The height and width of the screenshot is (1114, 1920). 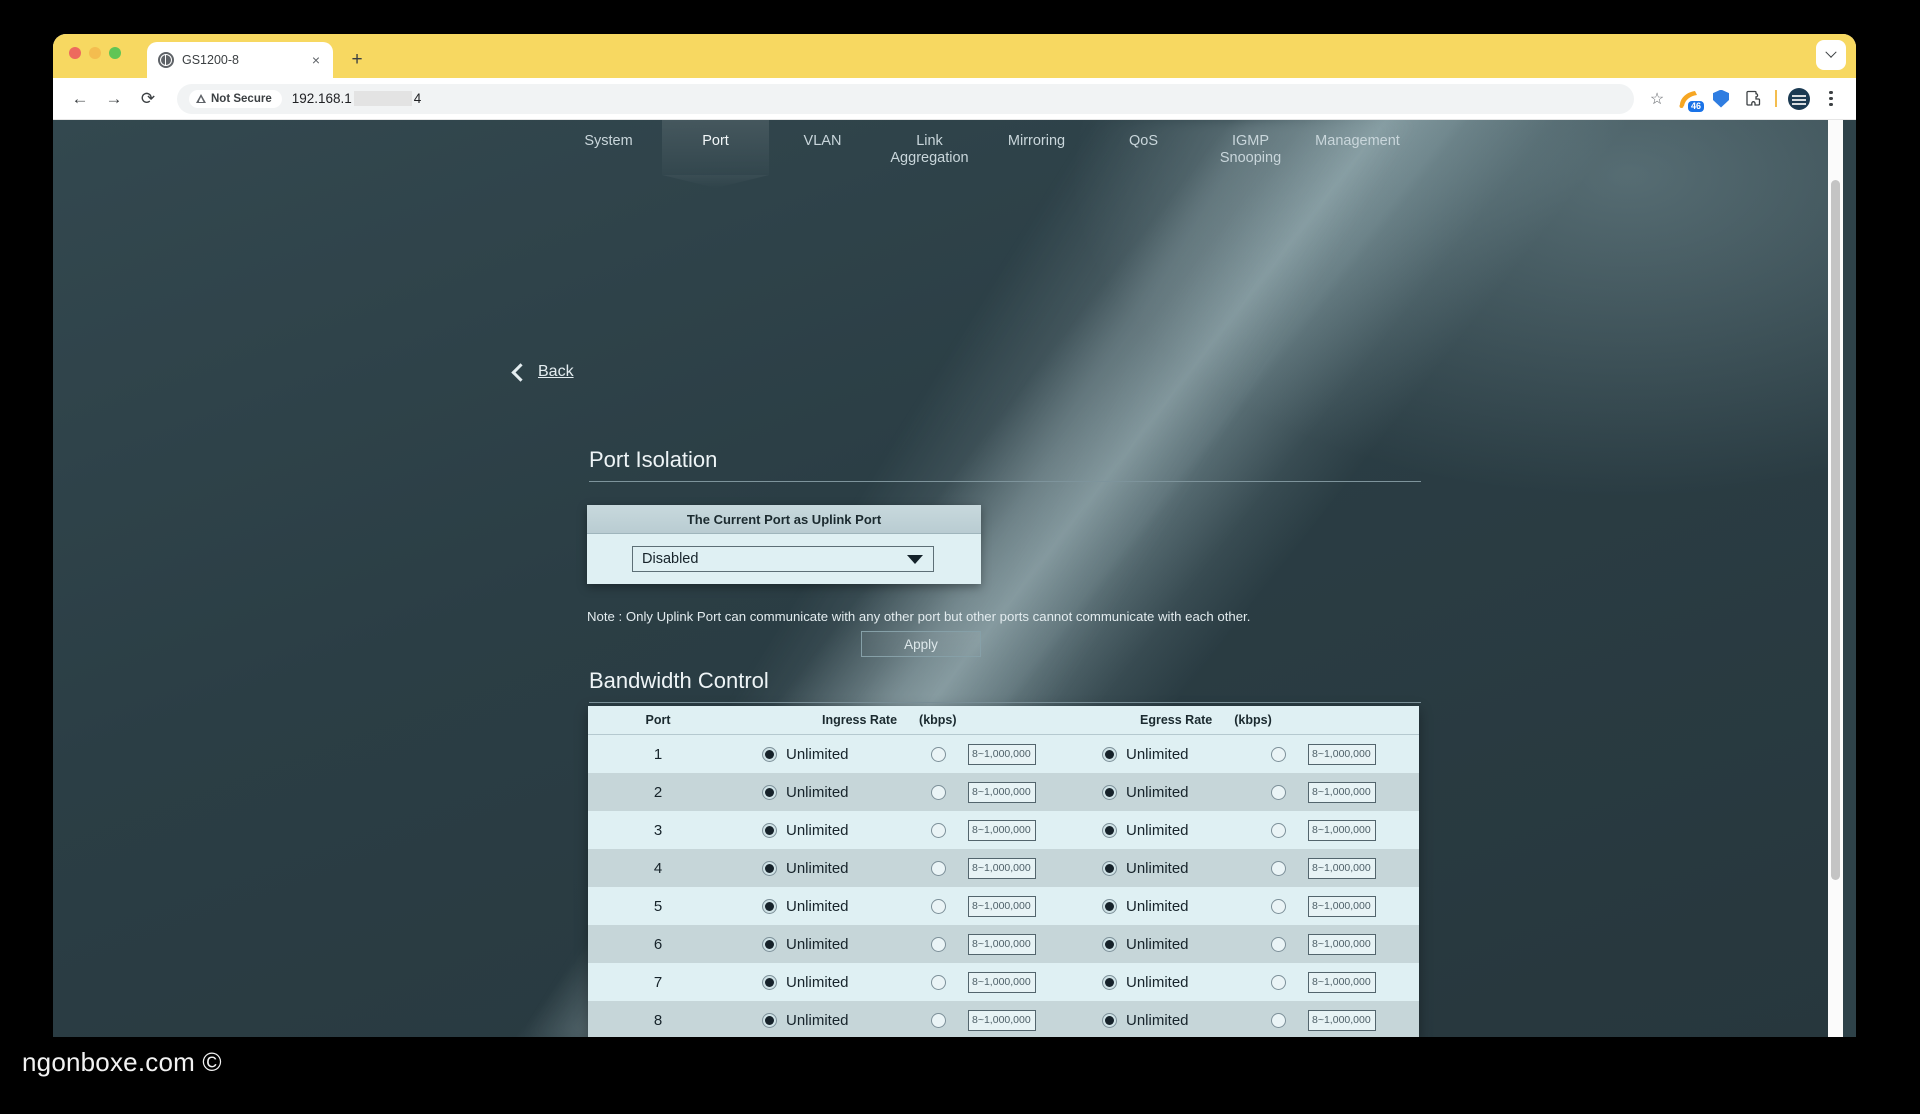 What do you see at coordinates (80, 99) in the screenshot?
I see `back-button: ←` at bounding box center [80, 99].